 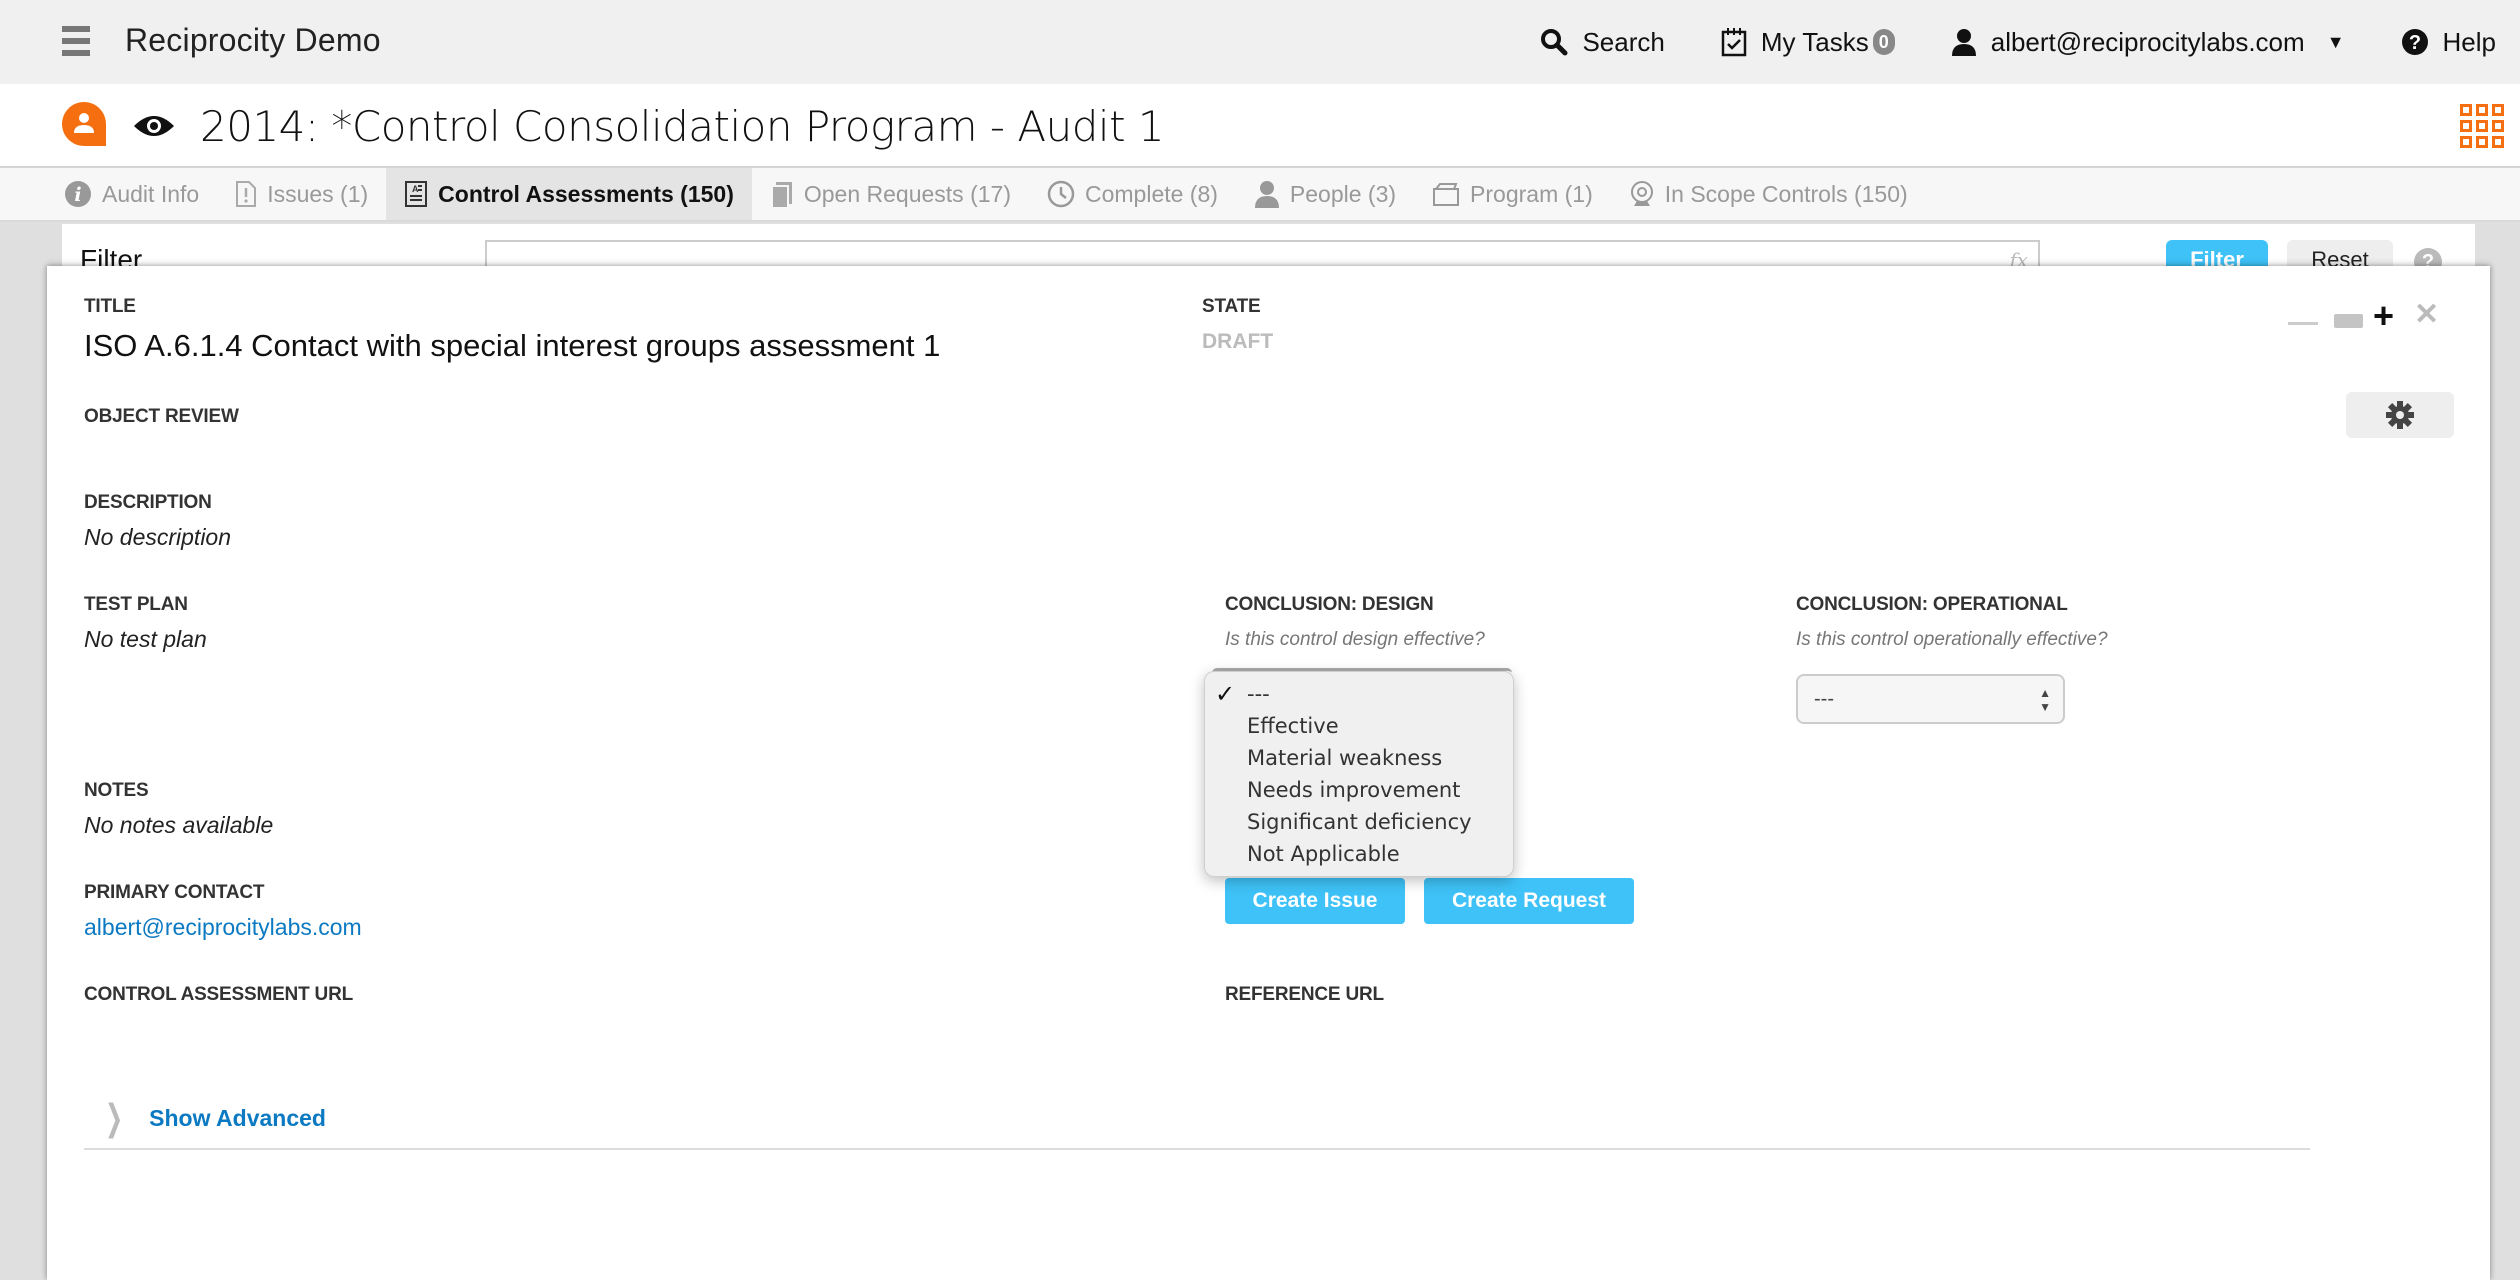 I want to click on notes-value: No notes available, so click(x=179, y=825).